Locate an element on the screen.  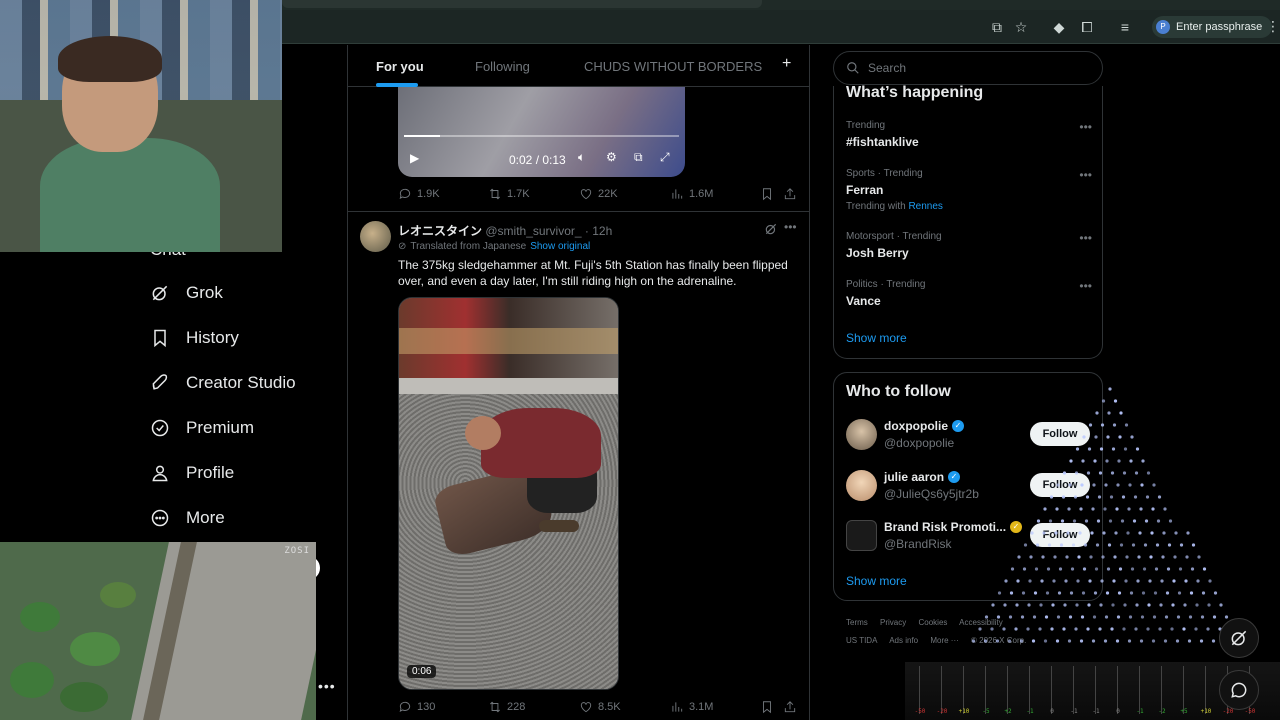
footer-link: Accessibility is located at coordinates (981, 622).